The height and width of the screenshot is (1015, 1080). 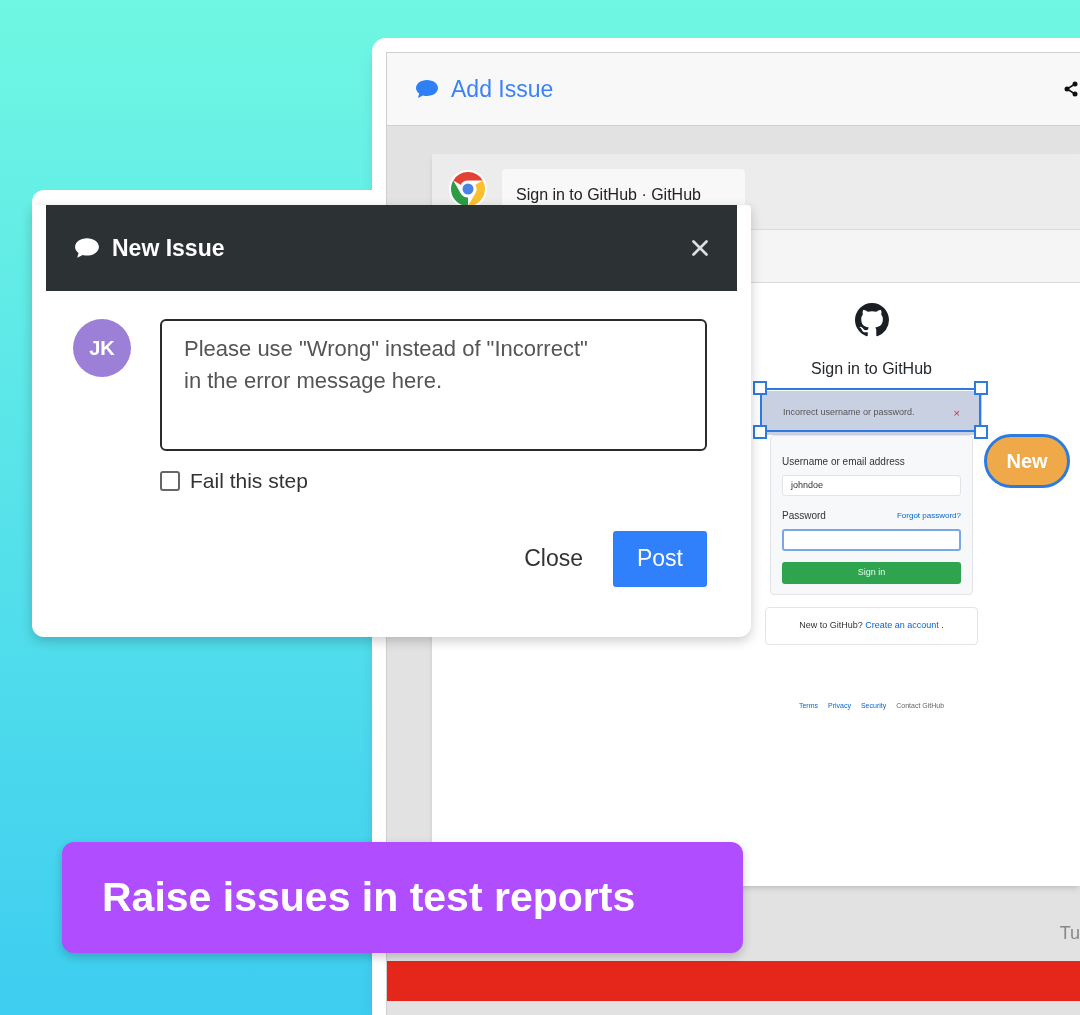 I want to click on username-field: johndoe, so click(x=871, y=485).